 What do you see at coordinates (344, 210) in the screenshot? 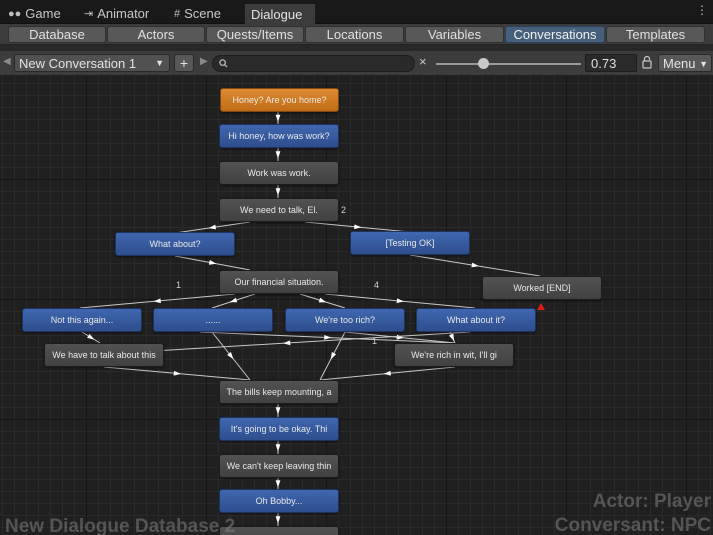
I see `link-count-label: 2` at bounding box center [344, 210].